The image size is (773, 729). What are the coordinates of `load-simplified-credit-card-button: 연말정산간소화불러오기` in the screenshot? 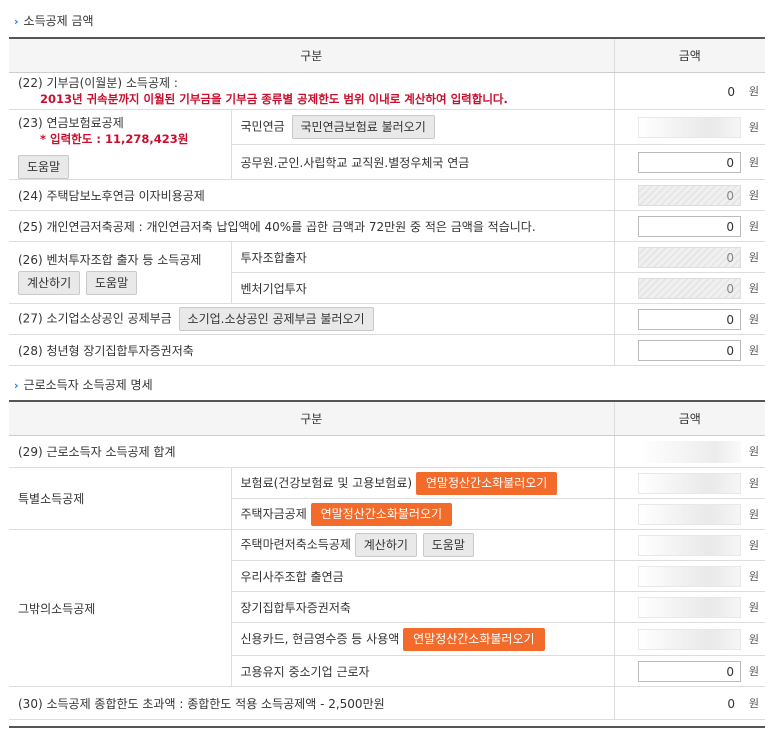 It's located at (474, 639).